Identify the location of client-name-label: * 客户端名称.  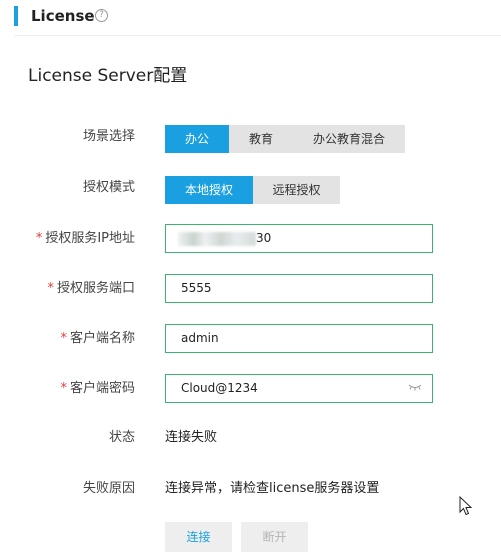
(97, 339).